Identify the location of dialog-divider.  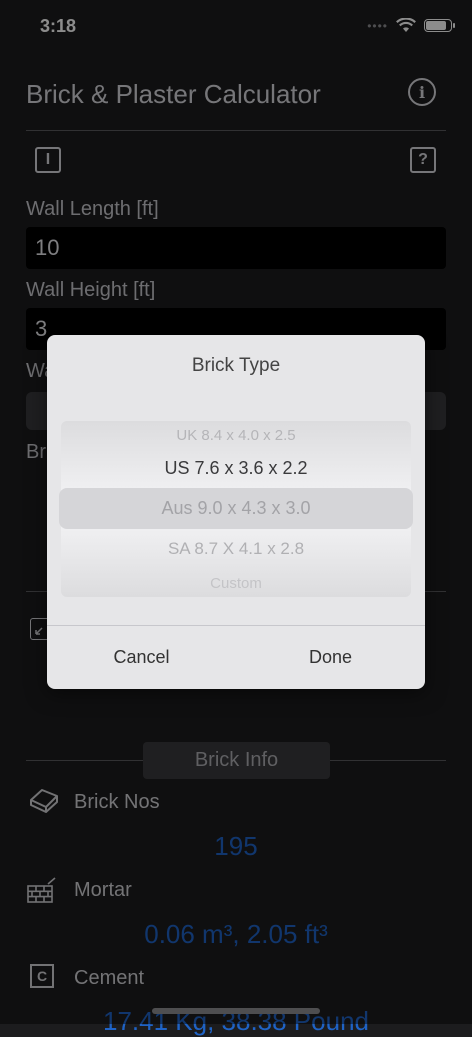
(236, 625).